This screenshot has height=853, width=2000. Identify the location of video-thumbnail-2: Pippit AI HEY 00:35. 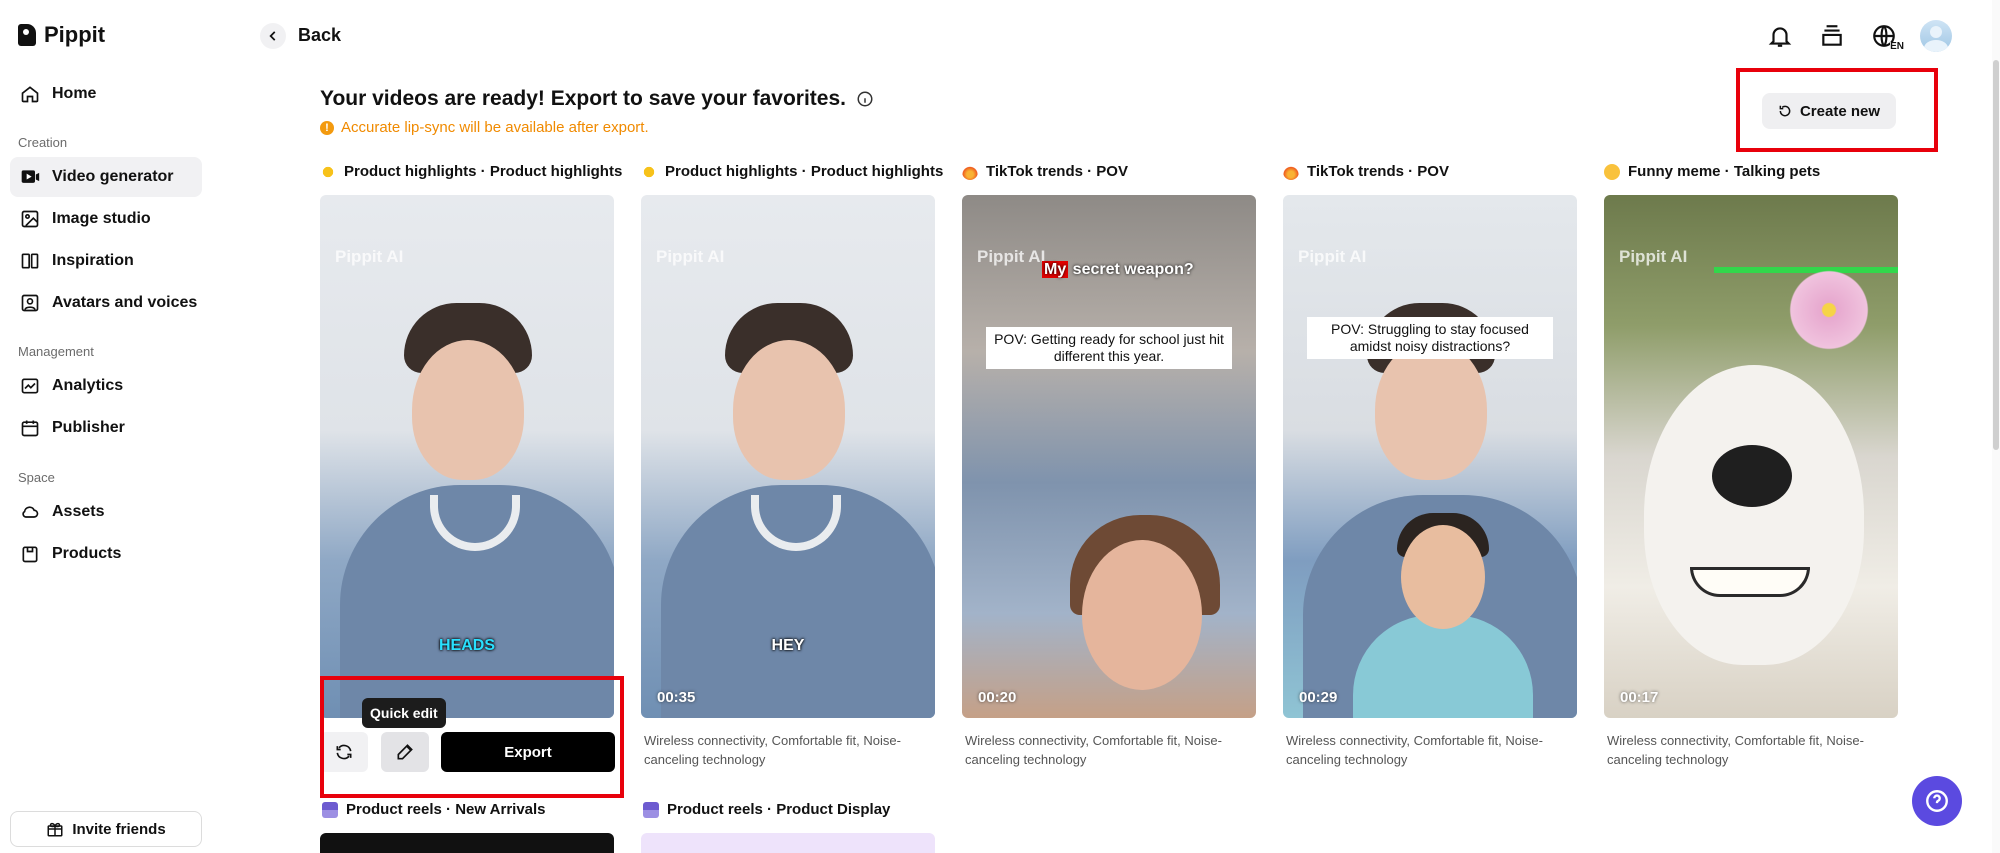
(788, 456).